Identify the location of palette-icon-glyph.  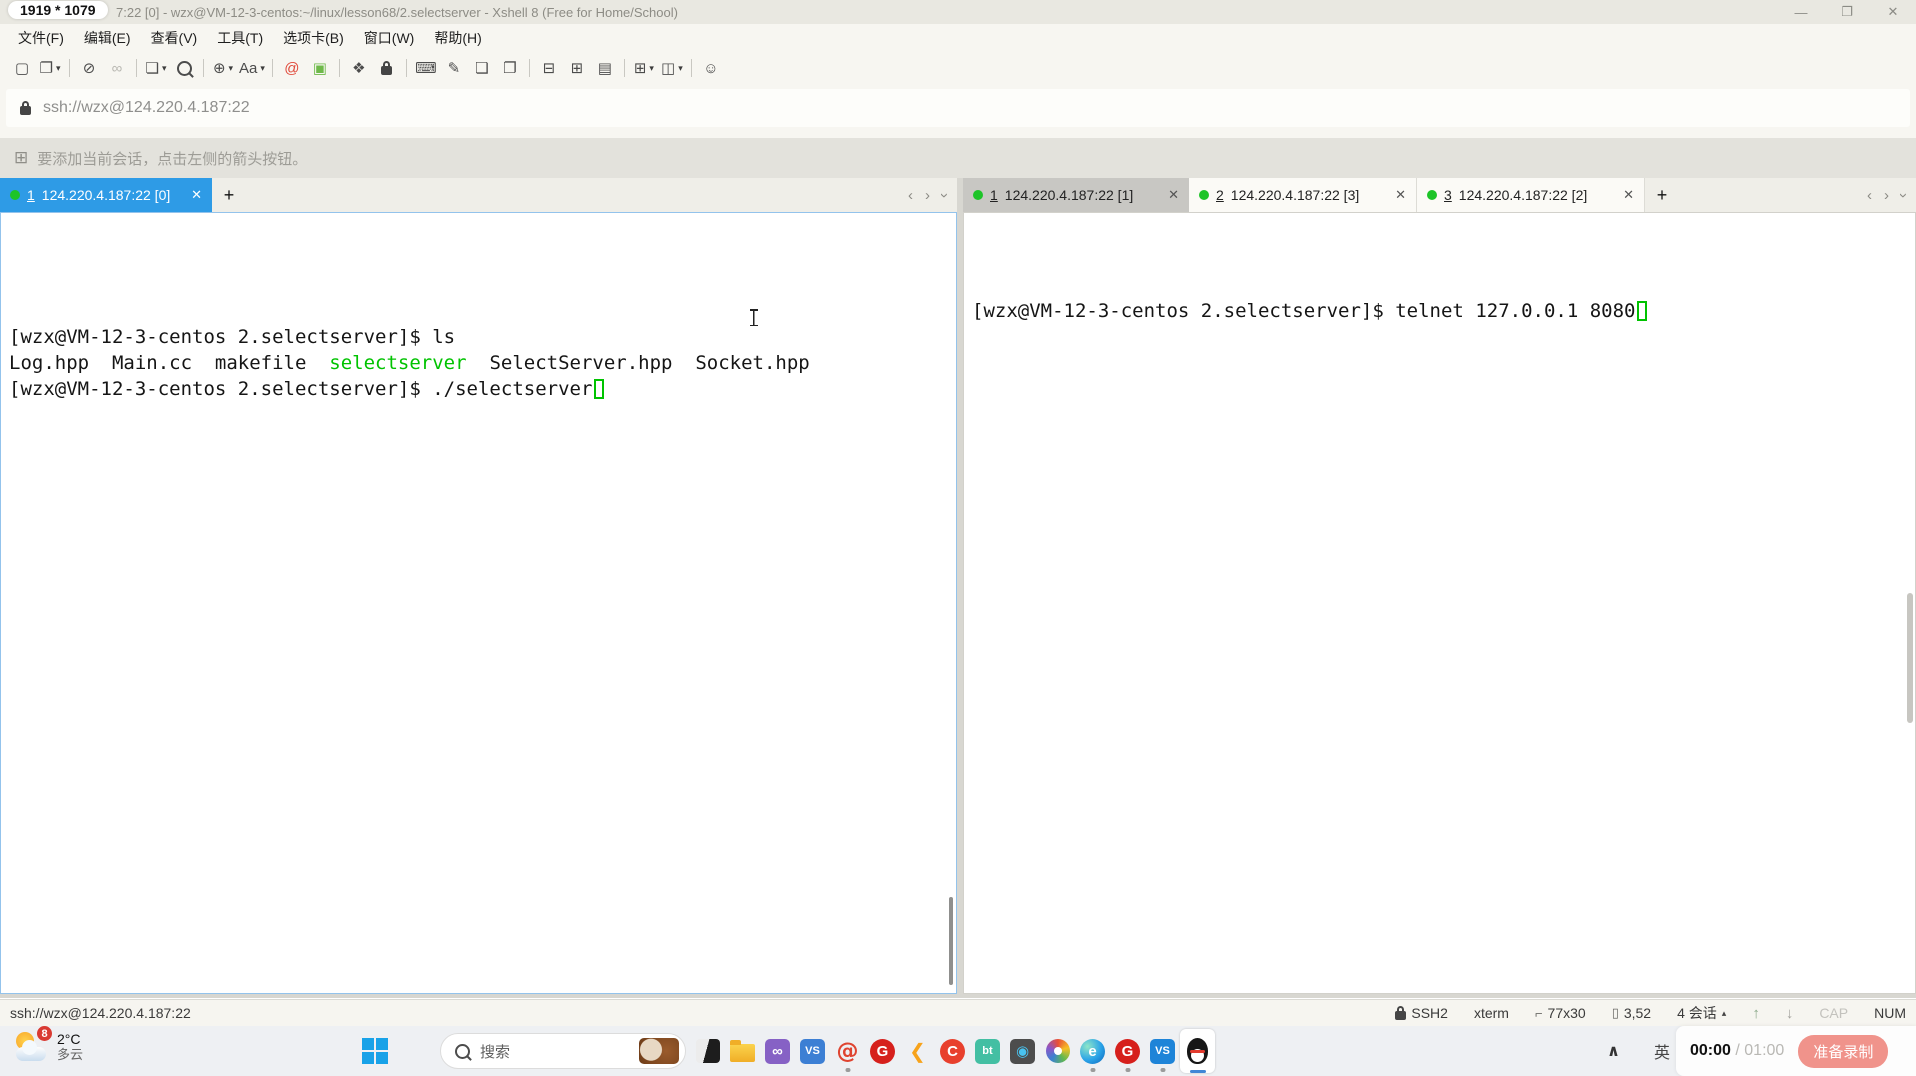
(1057, 1051).